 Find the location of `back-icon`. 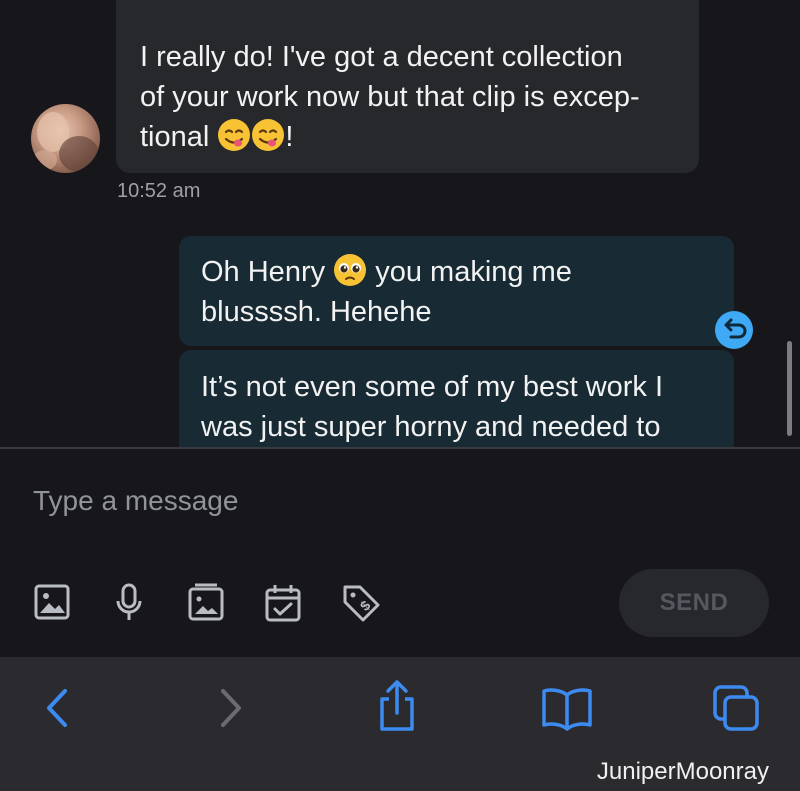

back-icon is located at coordinates (58, 708).